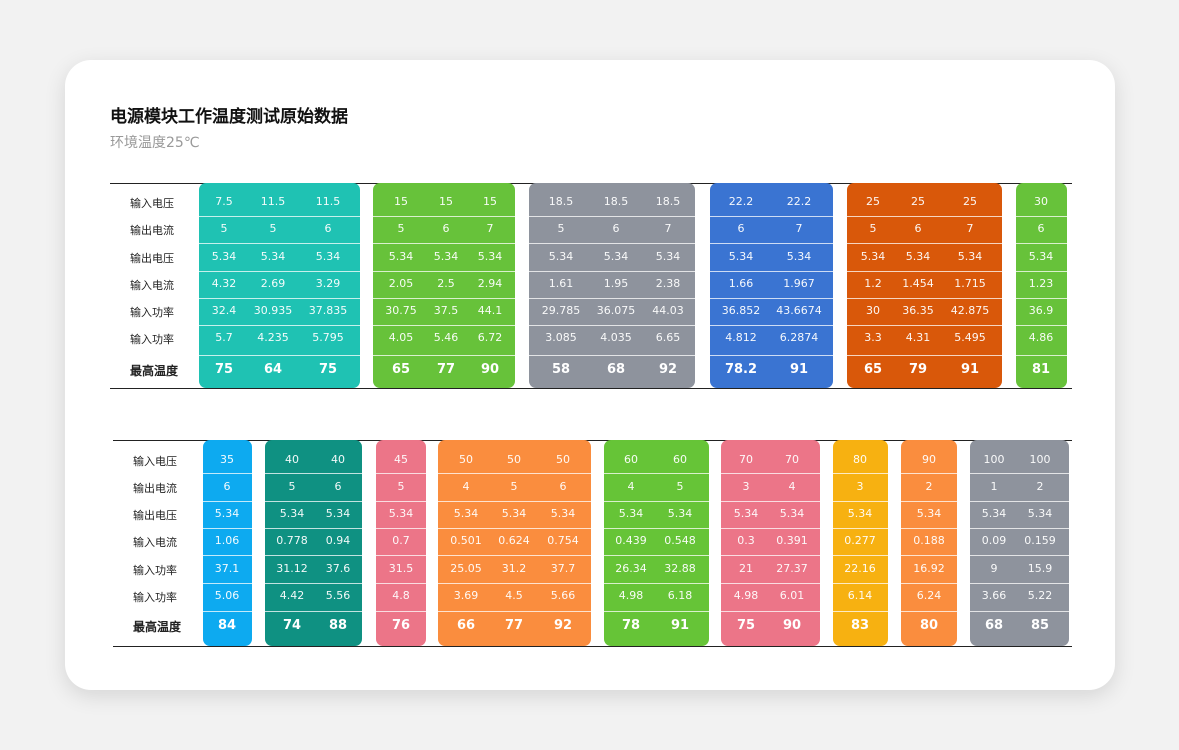 This screenshot has height=750, width=1179. What do you see at coordinates (155, 143) in the screenshot?
I see `page-subtitle: 环境温度25℃` at bounding box center [155, 143].